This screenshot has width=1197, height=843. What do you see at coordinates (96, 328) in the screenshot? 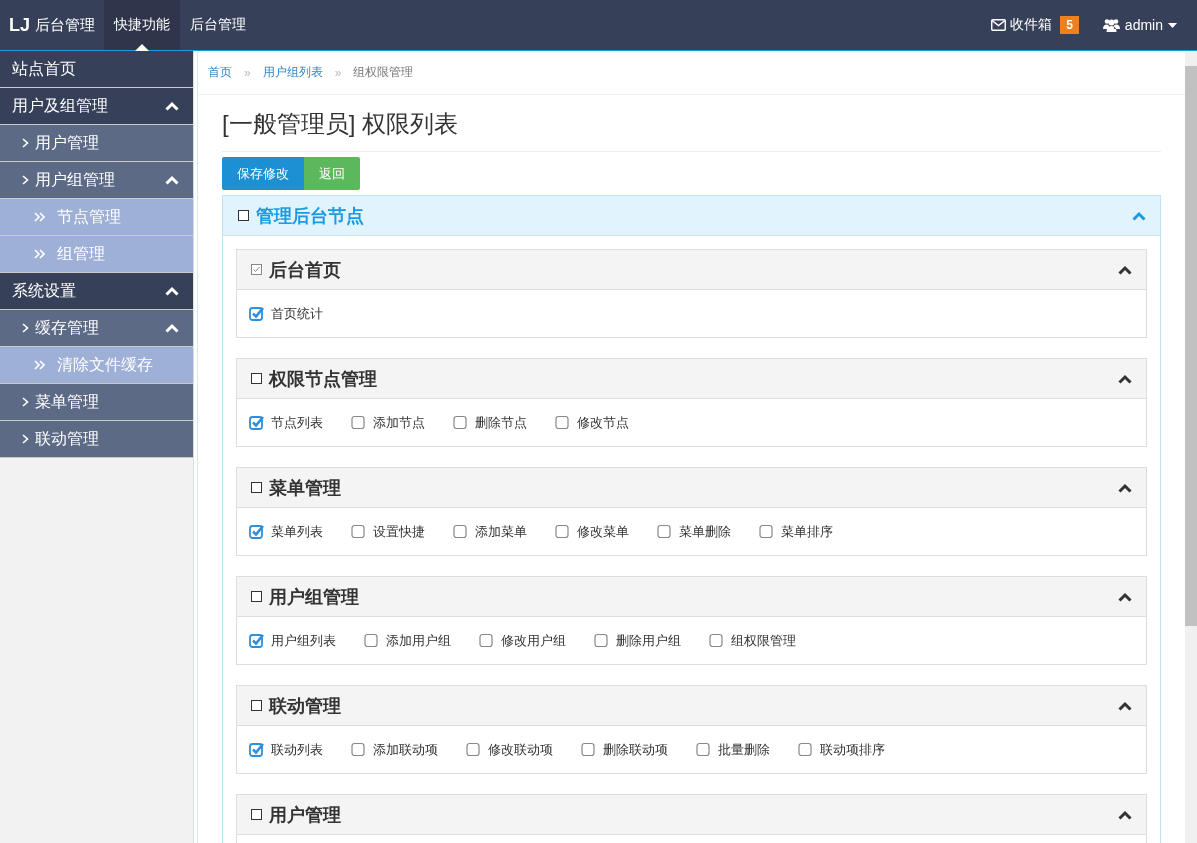
I see `sidebar-item: 缓存管理` at bounding box center [96, 328].